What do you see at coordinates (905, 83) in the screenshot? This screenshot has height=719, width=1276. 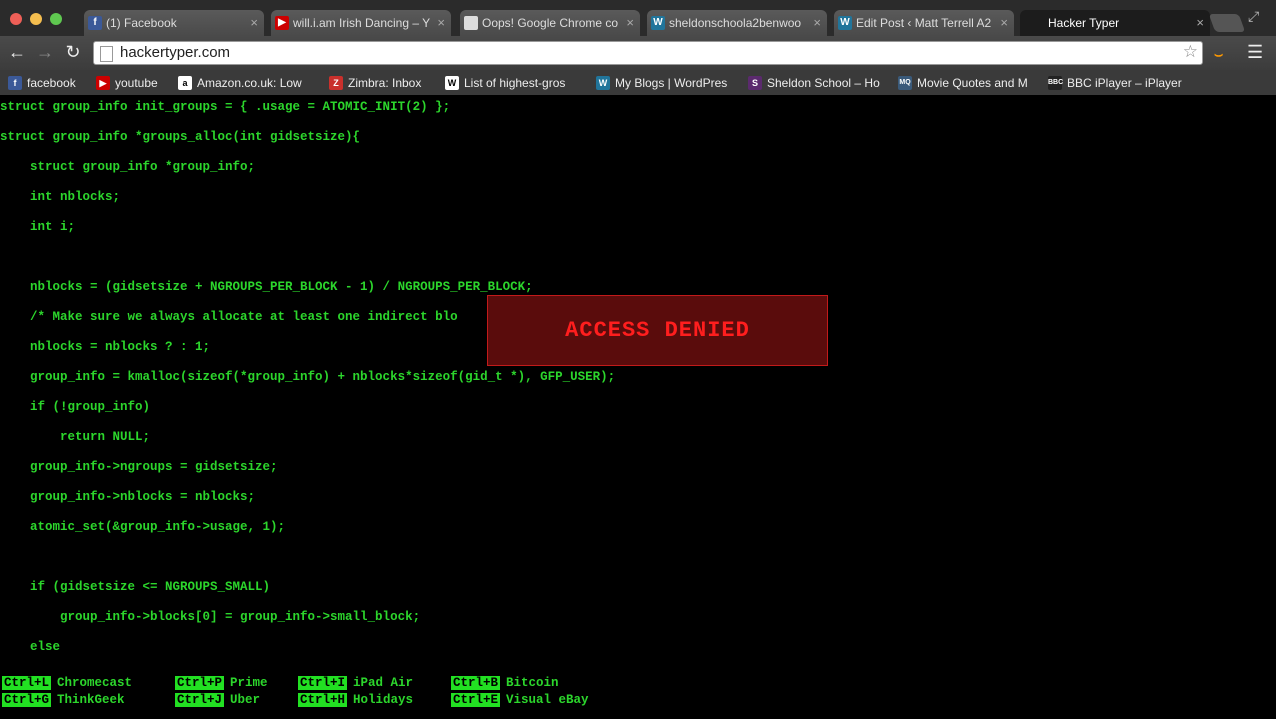 I see `movie-quotes-icon: MQ` at bounding box center [905, 83].